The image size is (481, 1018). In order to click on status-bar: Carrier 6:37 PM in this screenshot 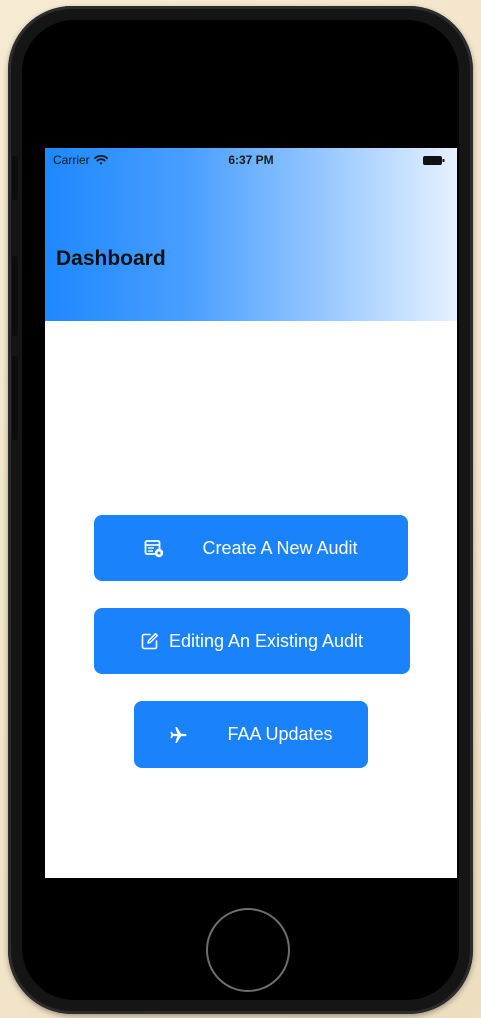, I will do `click(251, 161)`.